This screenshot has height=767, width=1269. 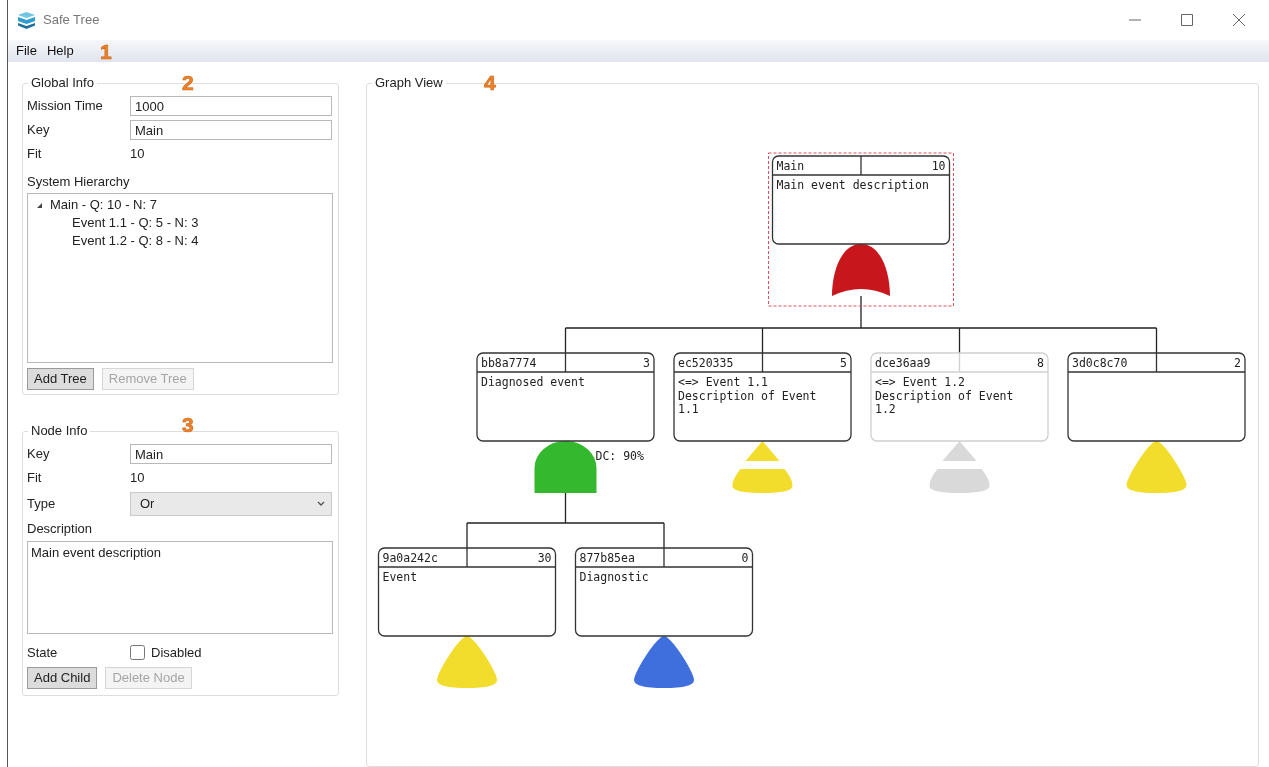 I want to click on maximize-icon, so click(x=1187, y=20).